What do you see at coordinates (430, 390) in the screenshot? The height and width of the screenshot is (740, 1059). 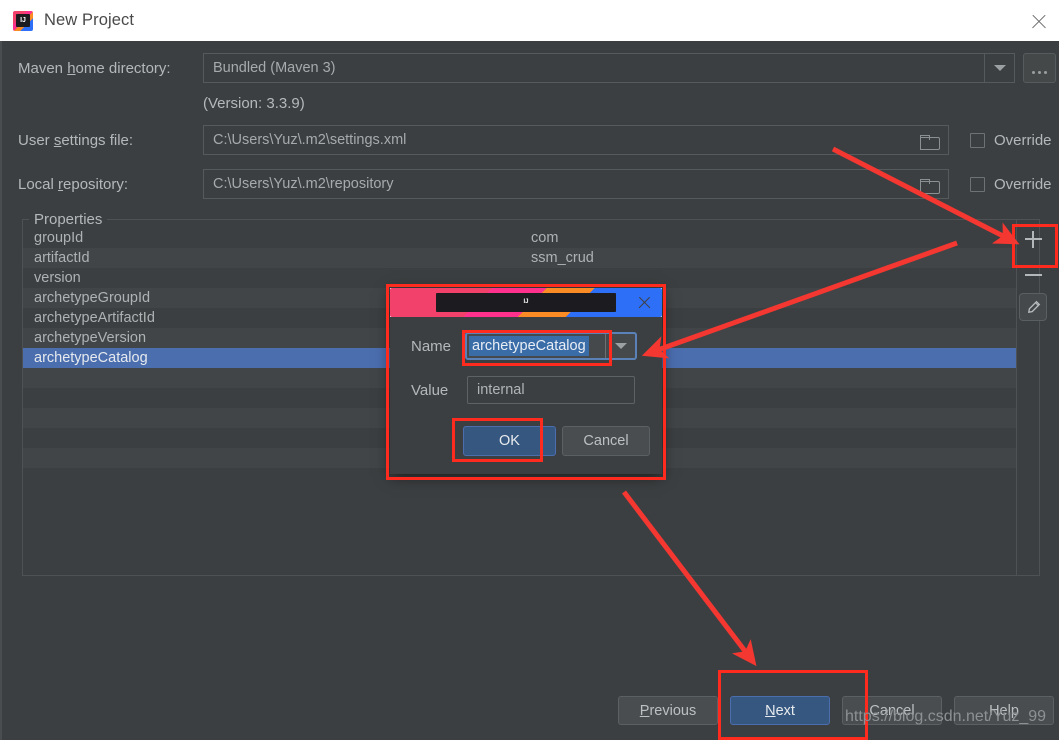 I see `value-label: Value` at bounding box center [430, 390].